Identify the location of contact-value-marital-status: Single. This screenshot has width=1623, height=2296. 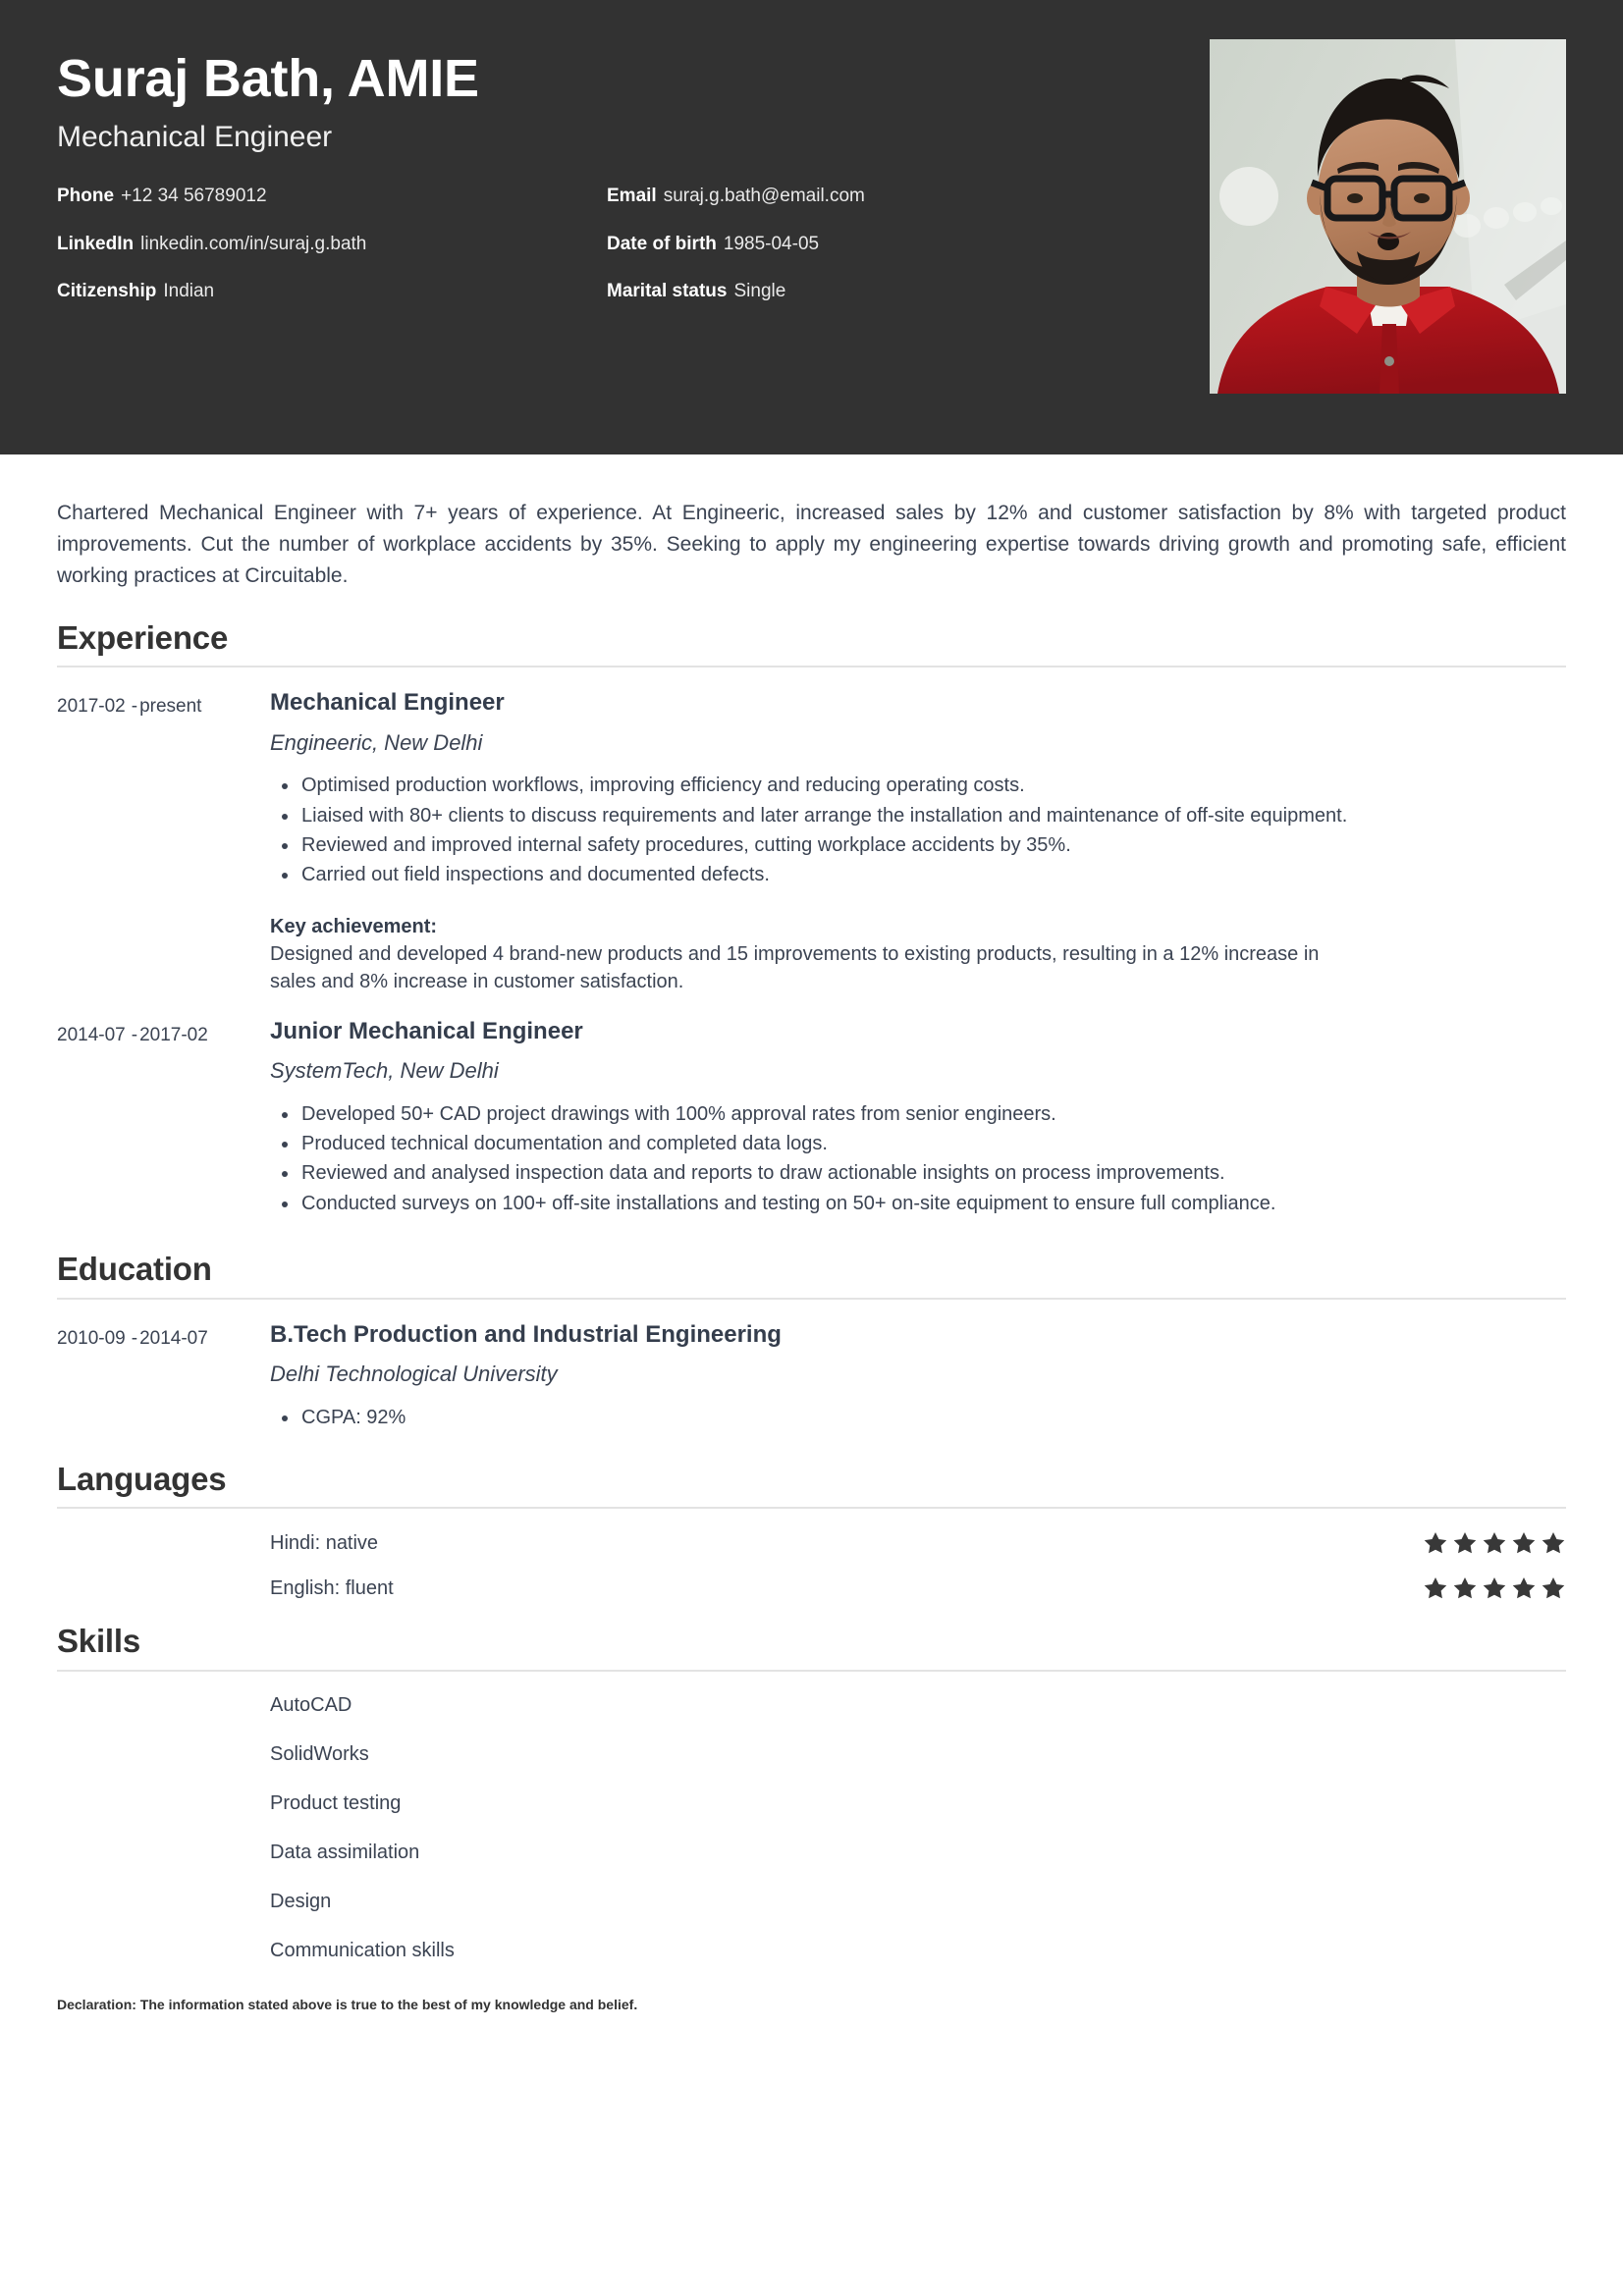
(759, 292).